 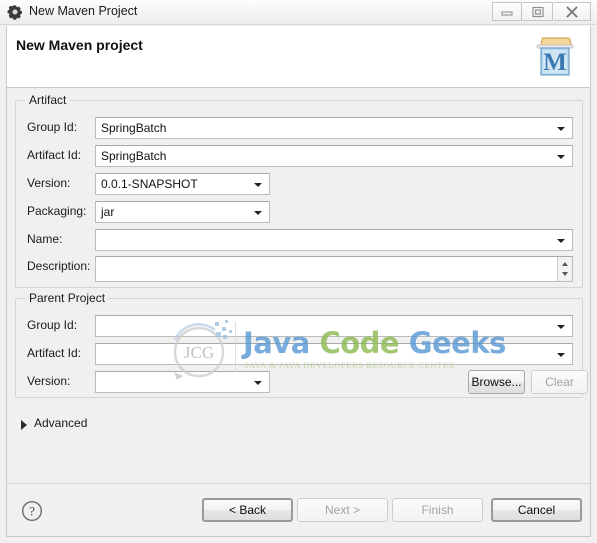 I want to click on title-bar: New Maven Project, so click(x=298, y=12).